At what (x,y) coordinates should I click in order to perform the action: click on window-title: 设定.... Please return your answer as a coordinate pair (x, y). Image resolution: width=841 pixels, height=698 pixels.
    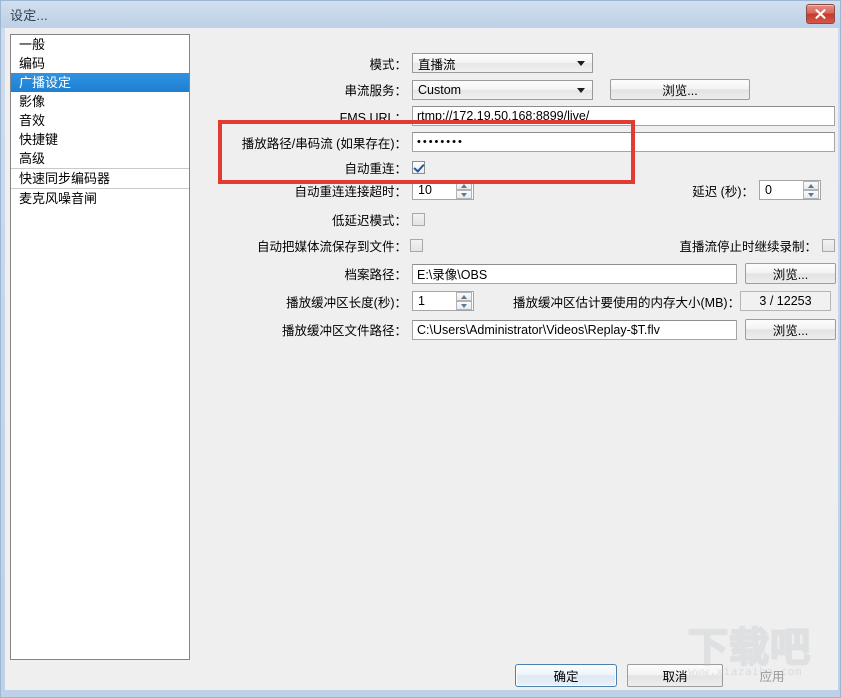
    Looking at the image, I should click on (29, 15).